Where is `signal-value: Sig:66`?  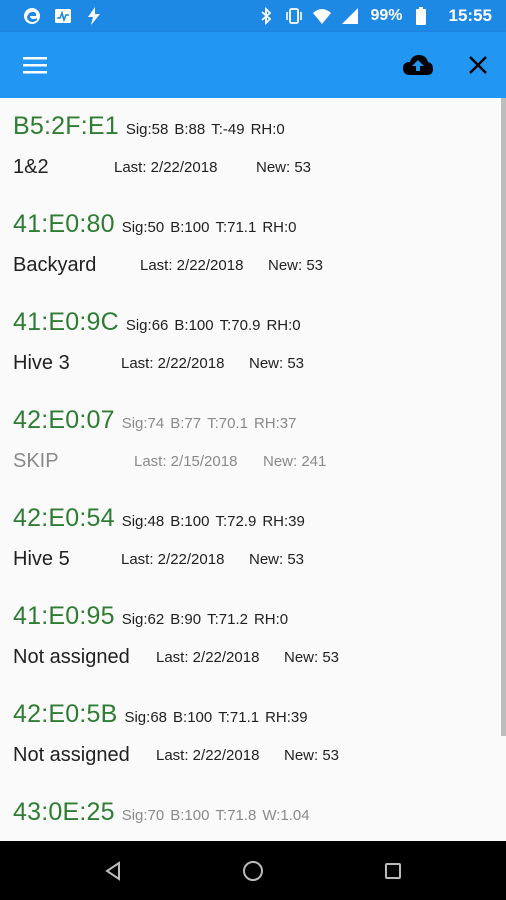
signal-value: Sig:66 is located at coordinates (147, 325).